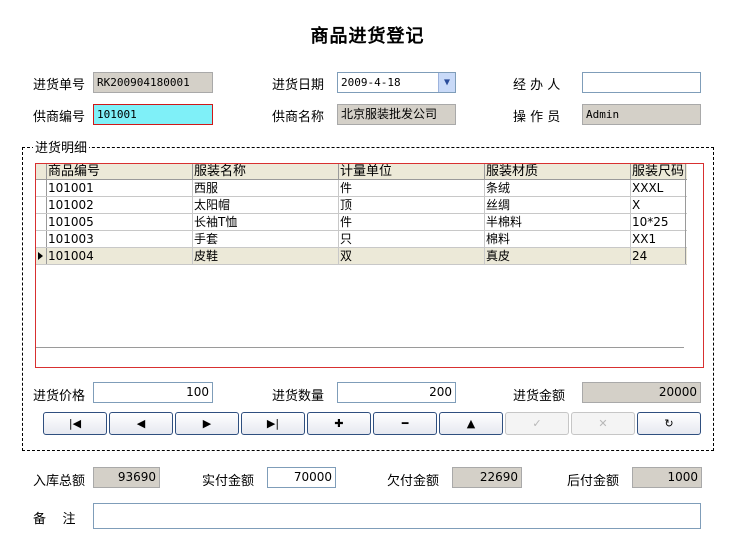 This screenshot has height=550, width=735. What do you see at coordinates (397, 516) in the screenshot?
I see `remark-field` at bounding box center [397, 516].